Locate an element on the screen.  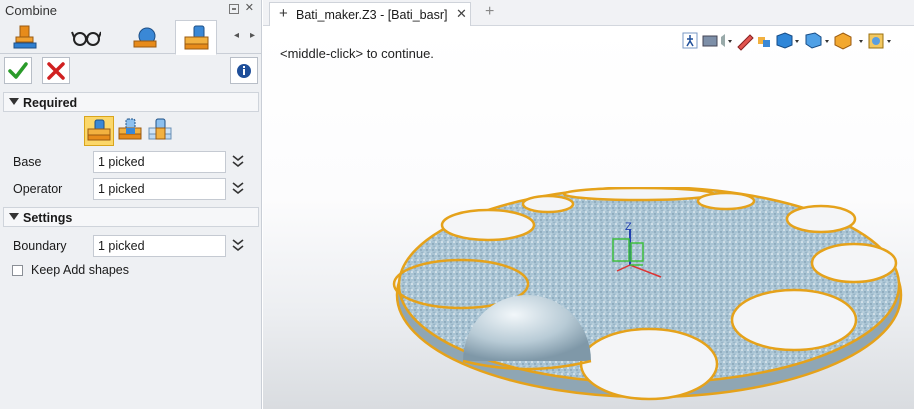
stamp-icon is located at coordinates (25, 37).